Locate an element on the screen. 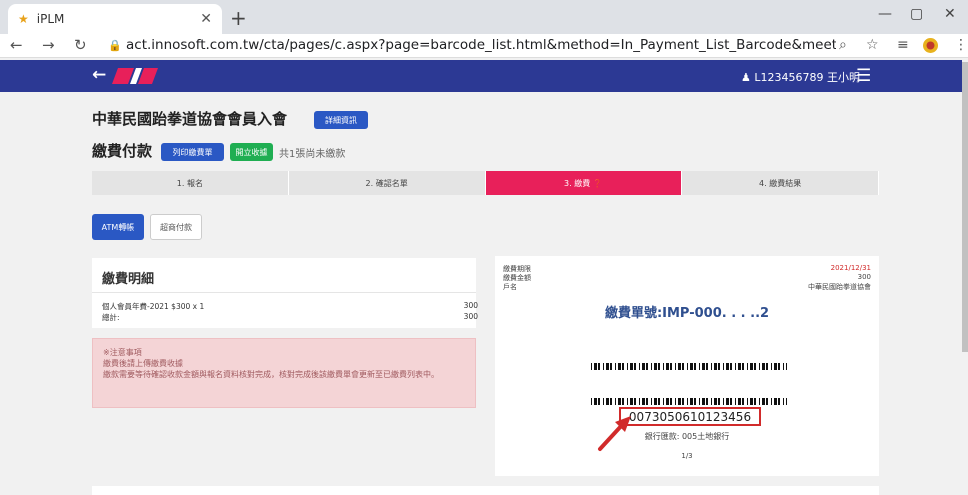 The width and height of the screenshot is (968, 495). payment-code-box: 0073050610123456 is located at coordinates (690, 416).